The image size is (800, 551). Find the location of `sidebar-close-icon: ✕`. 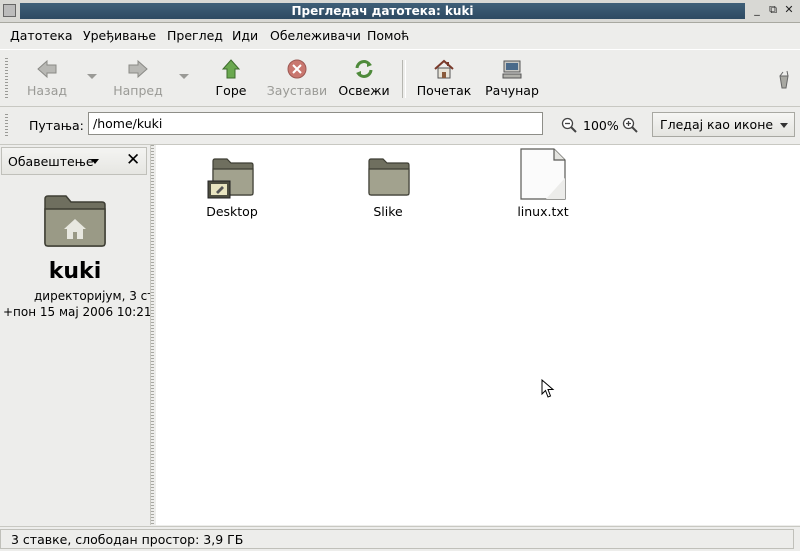

sidebar-close-icon: ✕ is located at coordinates (133, 160).